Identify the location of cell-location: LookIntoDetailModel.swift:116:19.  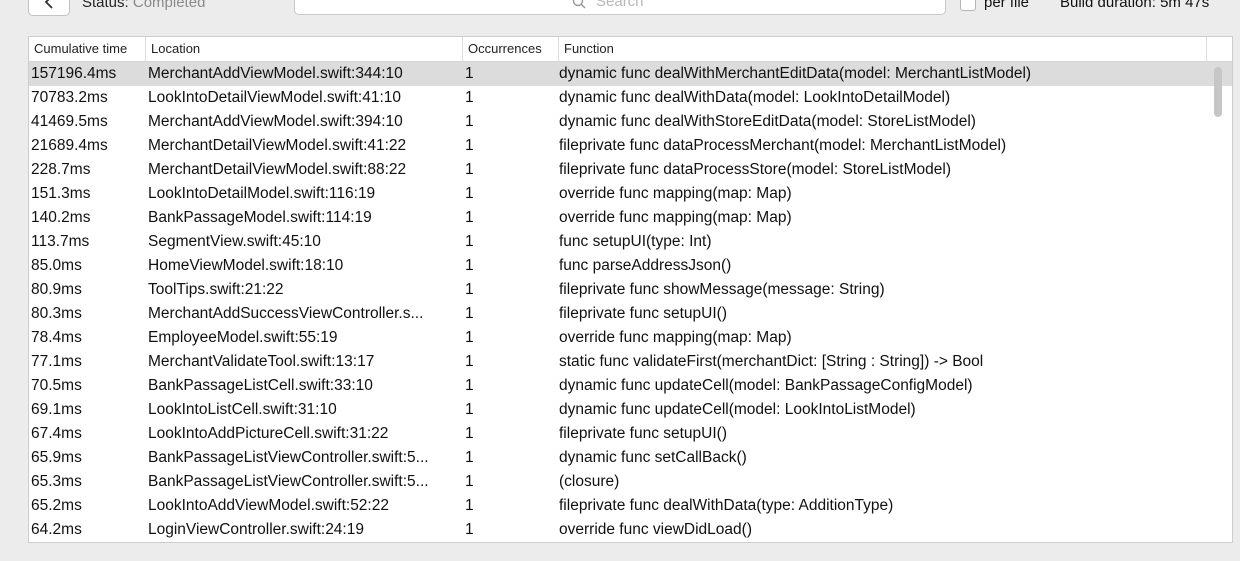
(262, 193).